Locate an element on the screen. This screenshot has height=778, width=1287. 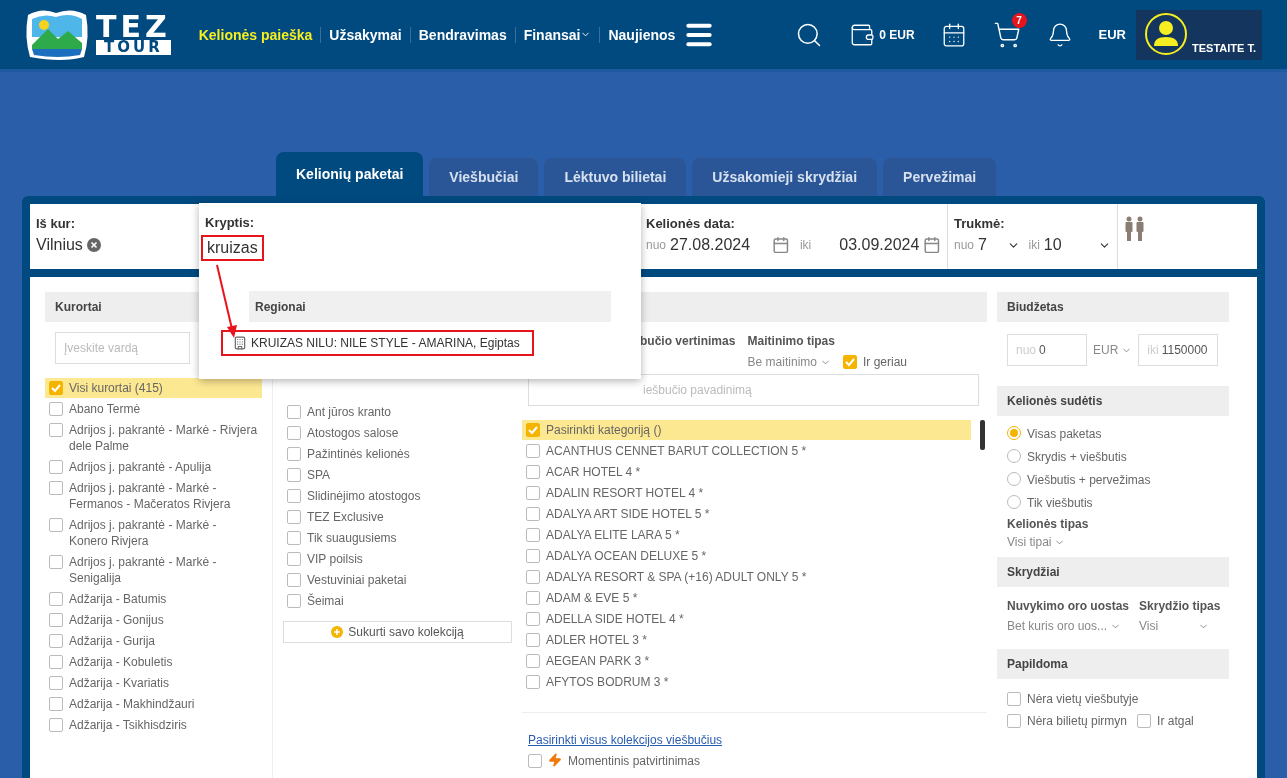
option-label: ADELLA SIDE HOTEL 4 * is located at coordinates (615, 619).